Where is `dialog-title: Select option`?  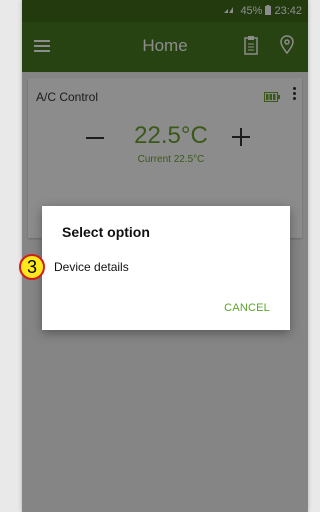 dialog-title: Select option is located at coordinates (106, 232).